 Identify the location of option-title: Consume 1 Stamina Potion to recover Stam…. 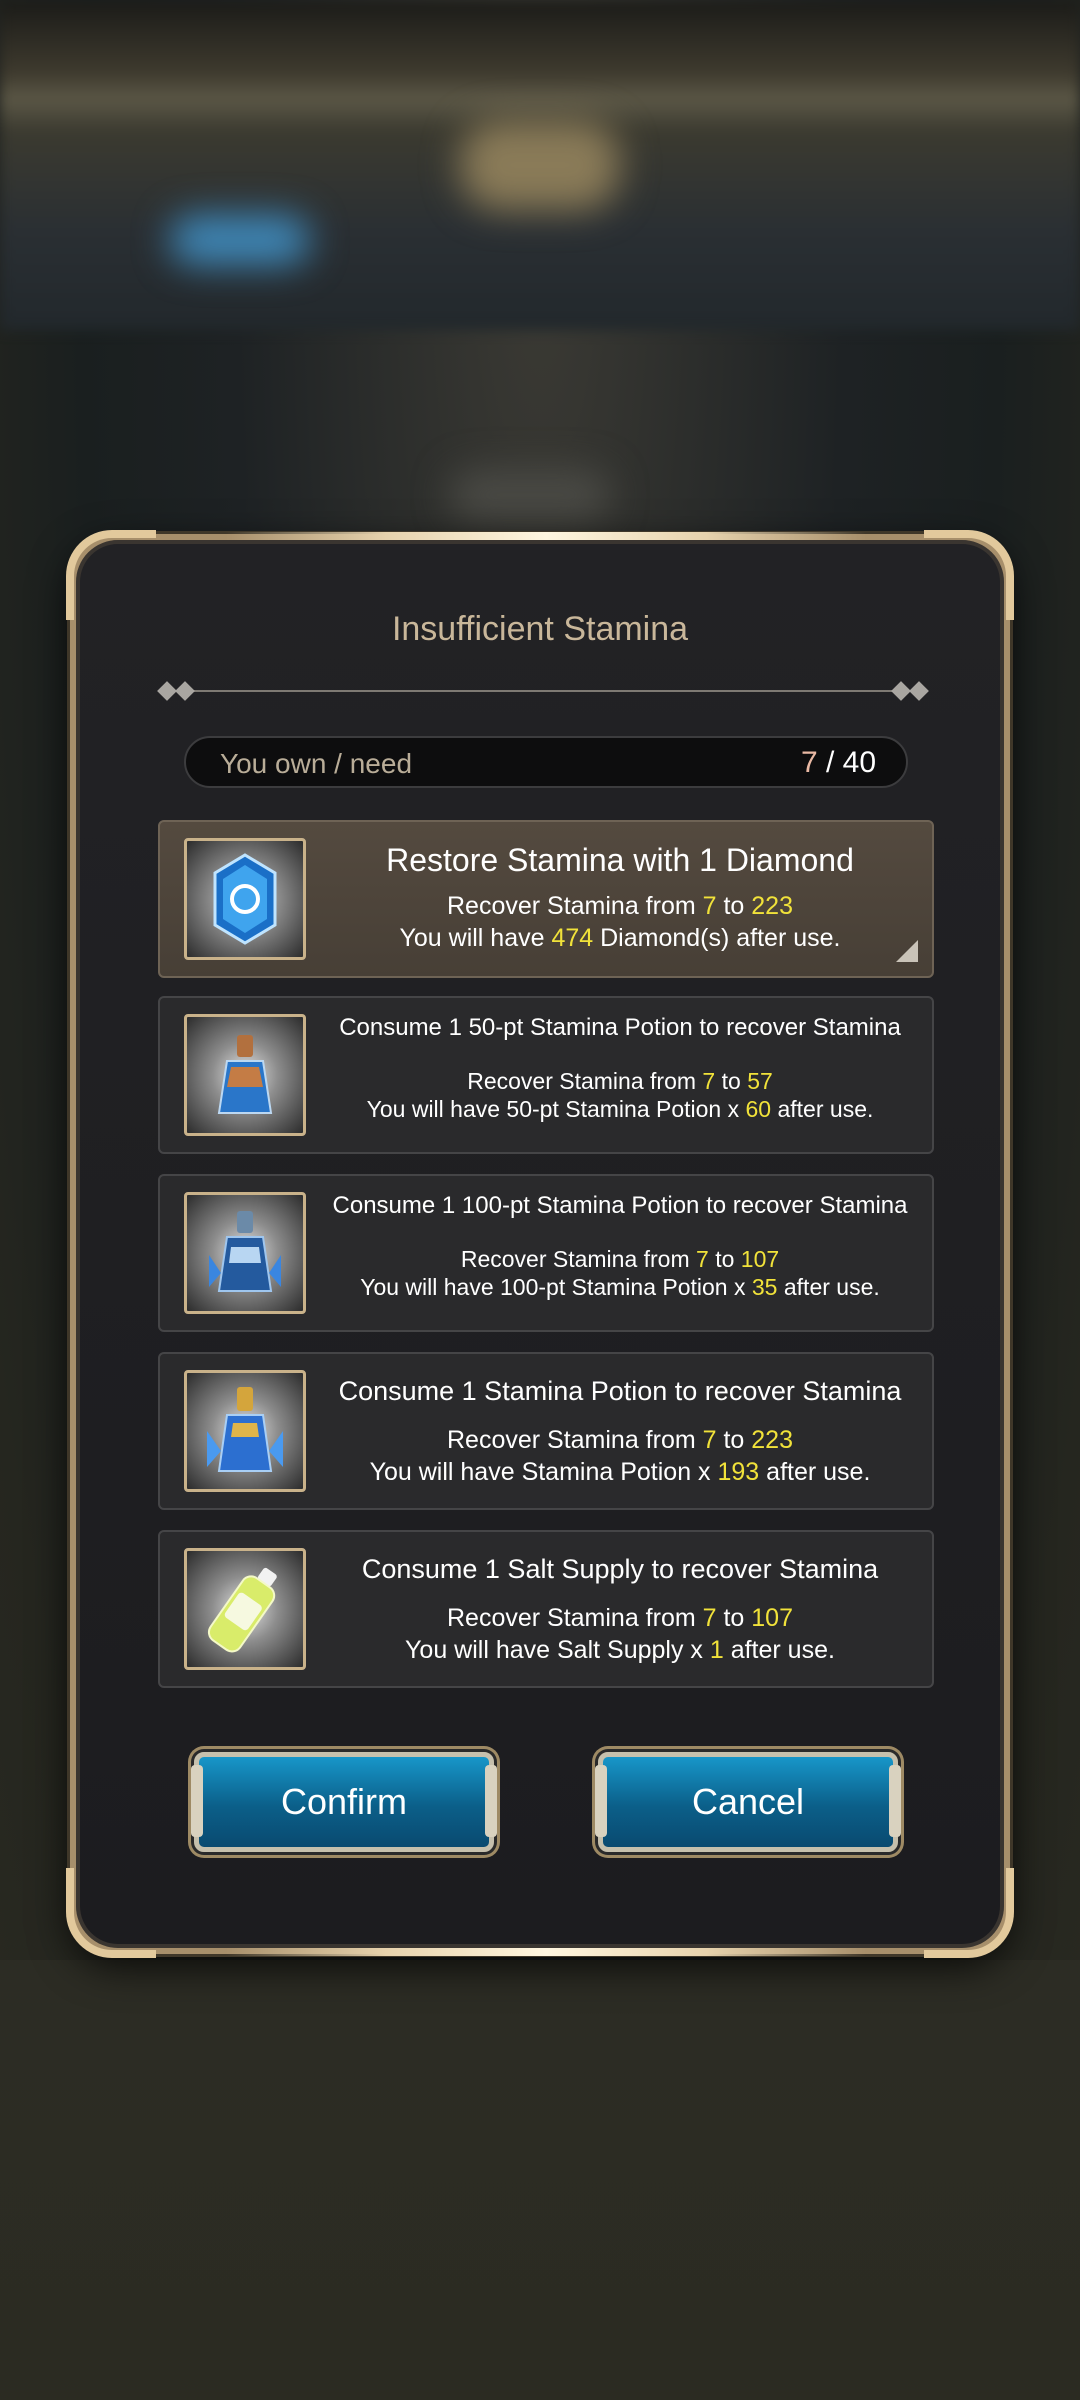
(620, 1391).